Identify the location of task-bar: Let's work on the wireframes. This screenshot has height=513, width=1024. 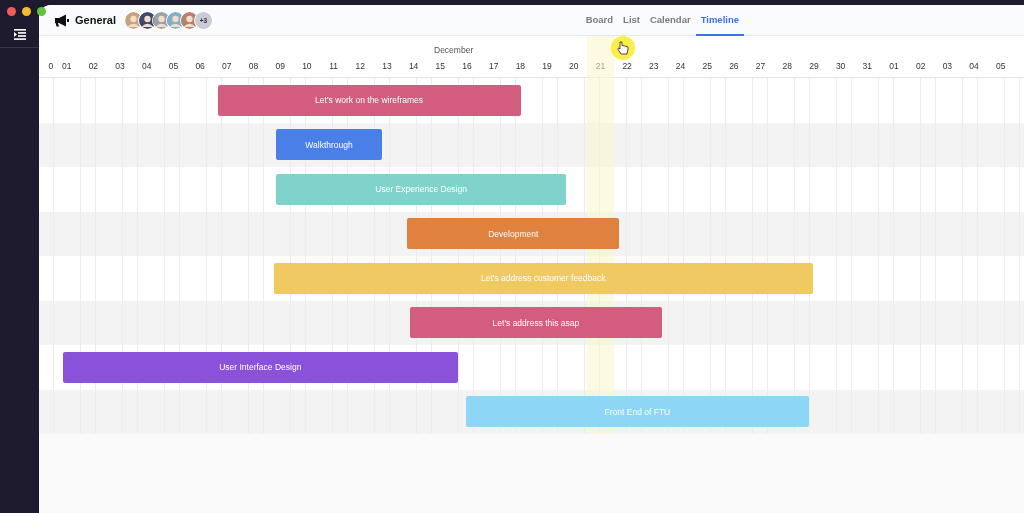
(369, 100).